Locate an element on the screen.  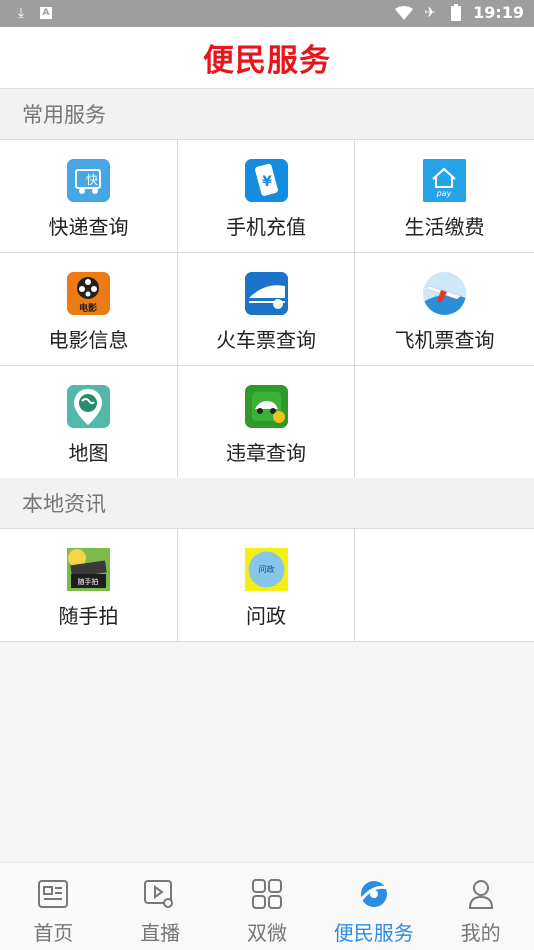
service-wenzheng: 问政 问政 is located at coordinates (266, 585).